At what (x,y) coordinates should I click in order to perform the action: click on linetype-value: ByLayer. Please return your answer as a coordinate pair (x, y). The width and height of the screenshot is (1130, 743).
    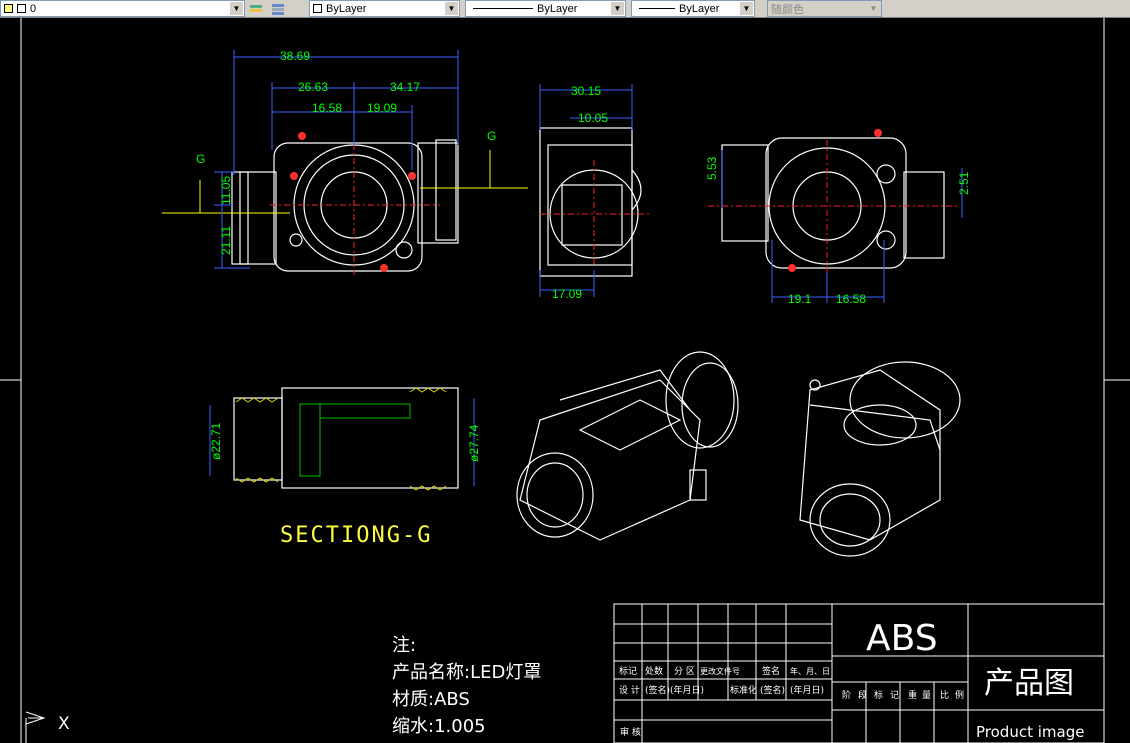
    Looking at the image, I should click on (557, 8).